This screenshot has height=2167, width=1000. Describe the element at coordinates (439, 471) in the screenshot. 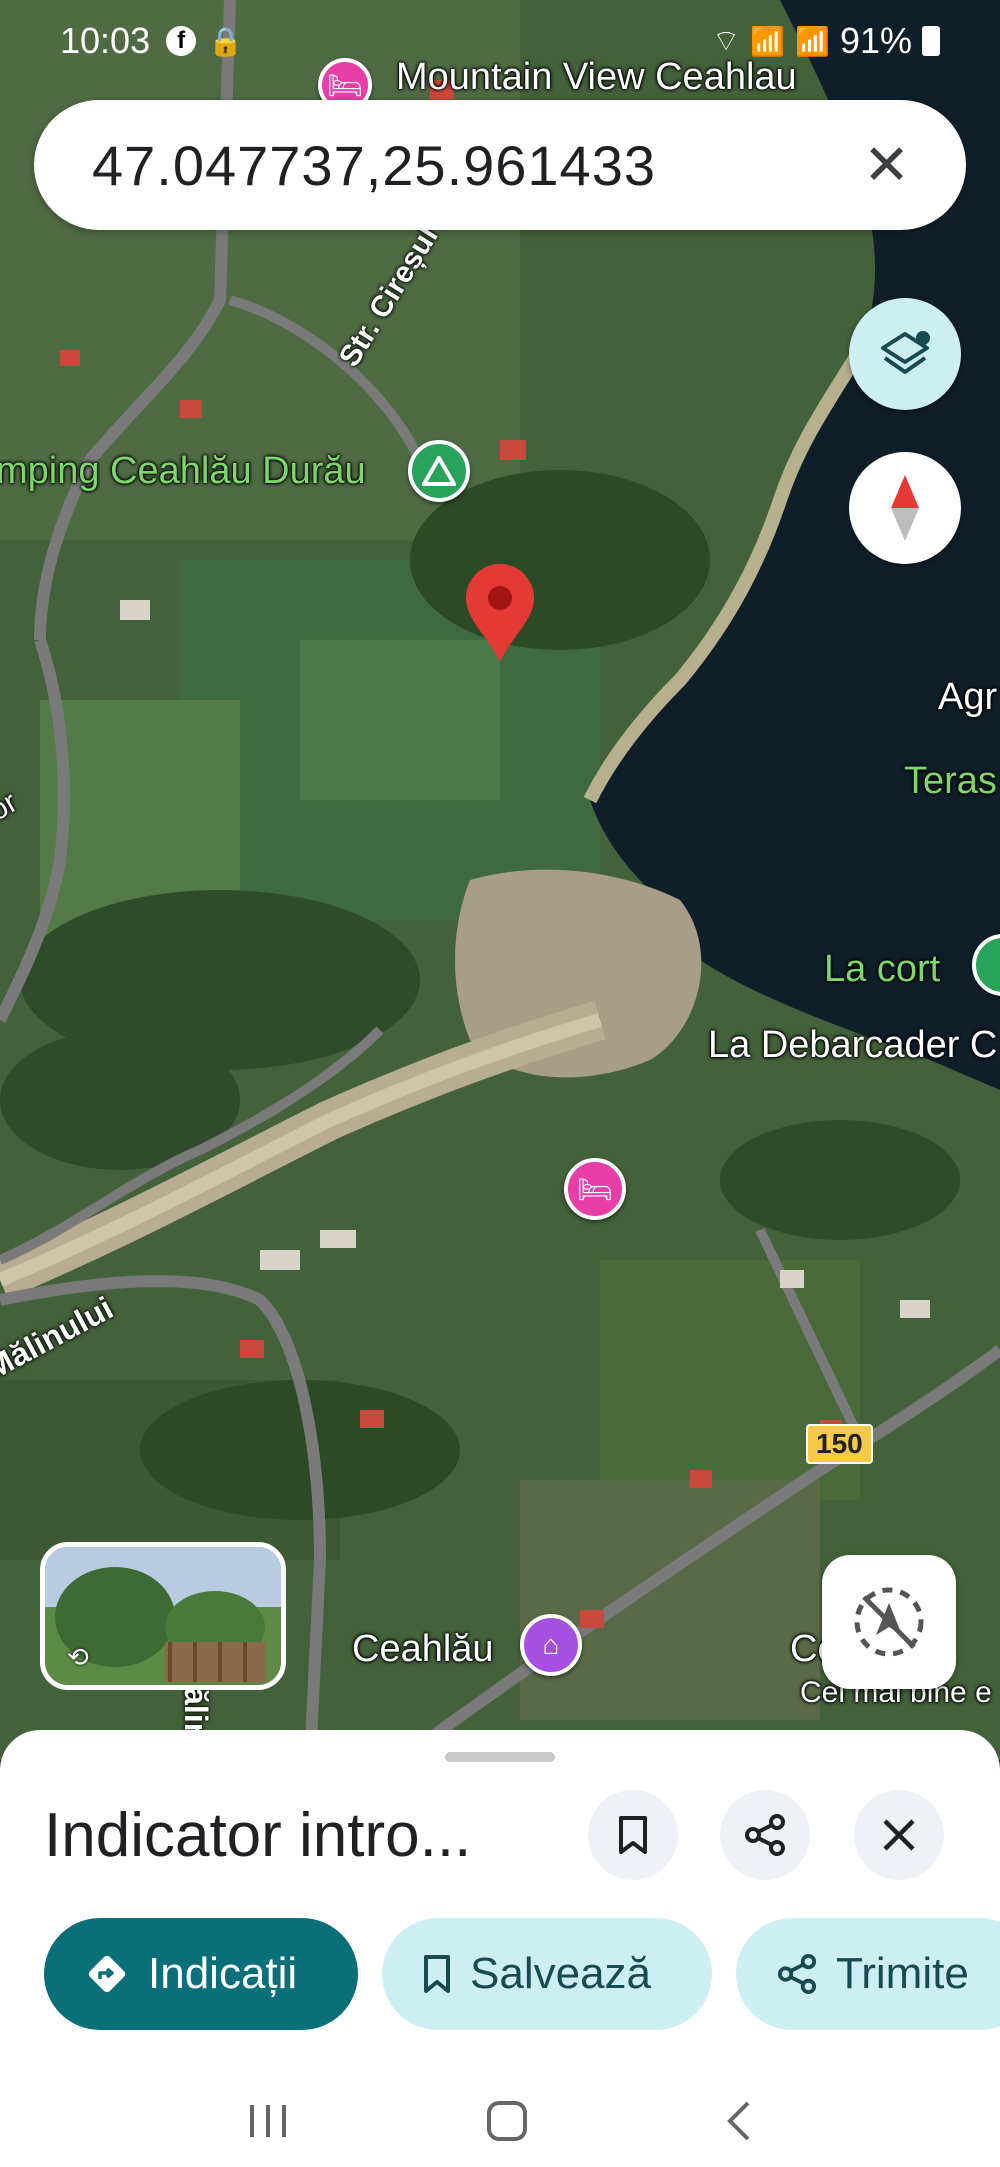

I see `camping-pin-icon` at that location.